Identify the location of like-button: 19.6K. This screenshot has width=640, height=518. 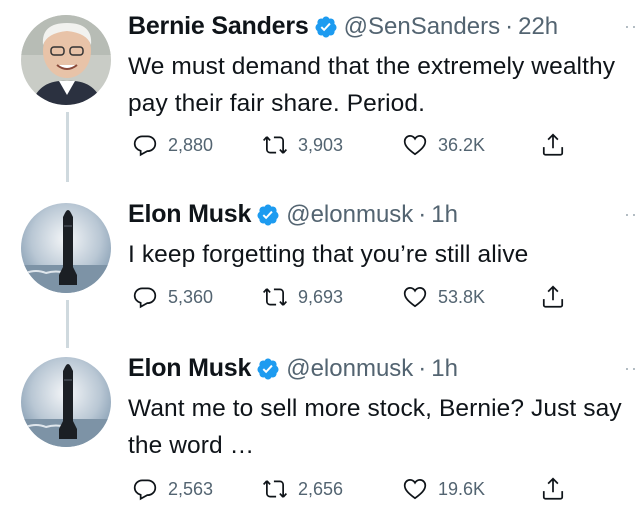
(443, 489).